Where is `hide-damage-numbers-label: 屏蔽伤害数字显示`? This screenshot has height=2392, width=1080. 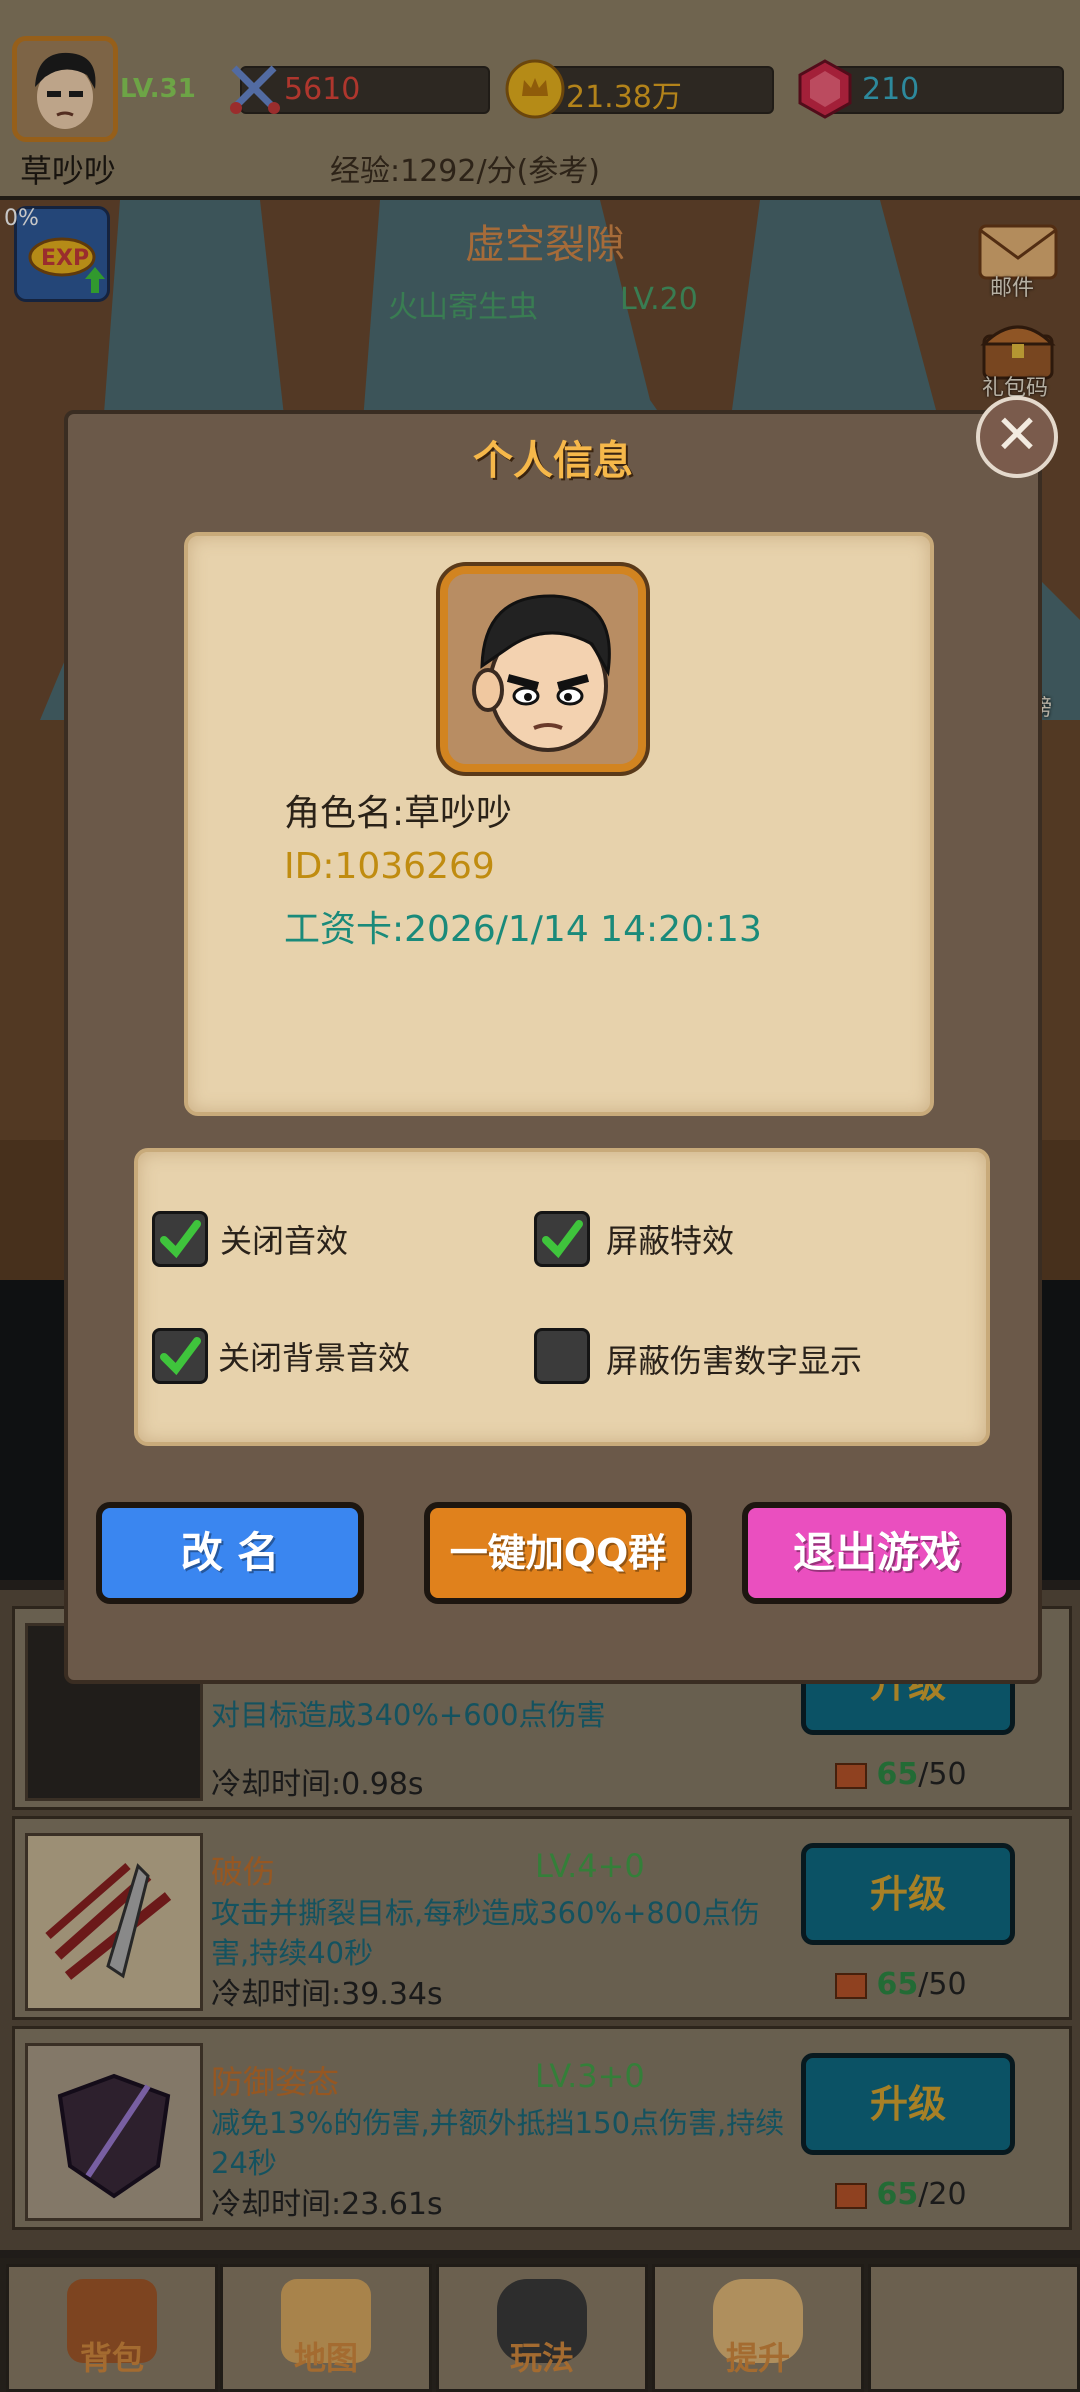
hide-damage-numbers-label: 屏蔽伤害数字显示 is located at coordinates (734, 1361).